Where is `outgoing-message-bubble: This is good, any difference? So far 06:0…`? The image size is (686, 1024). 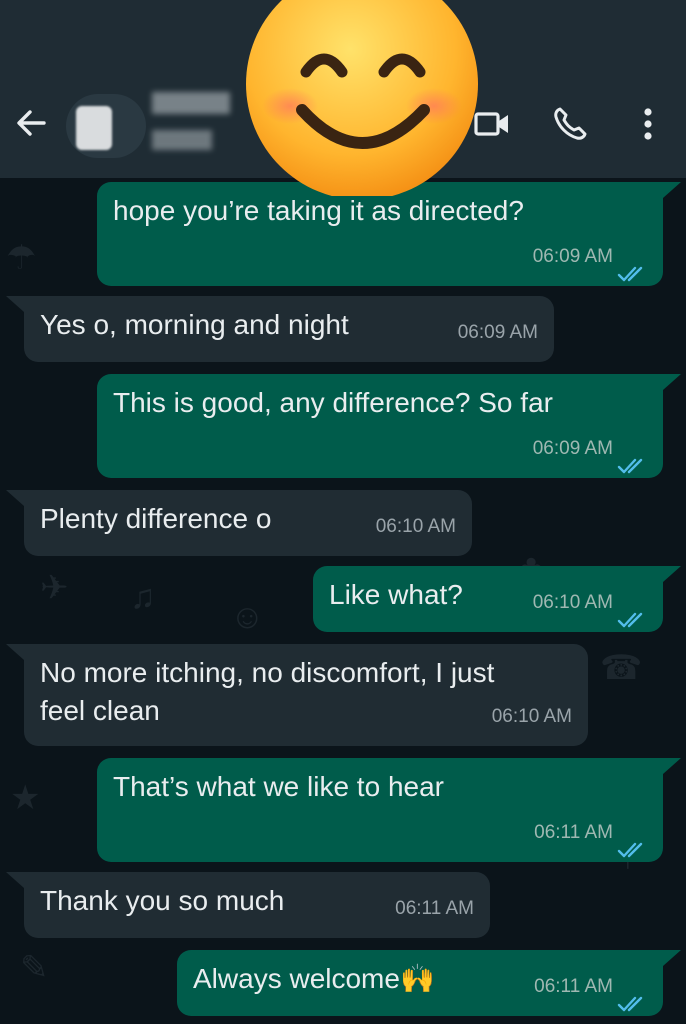
outgoing-message-bubble: This is good, any difference? So far 06:0… is located at coordinates (389, 426).